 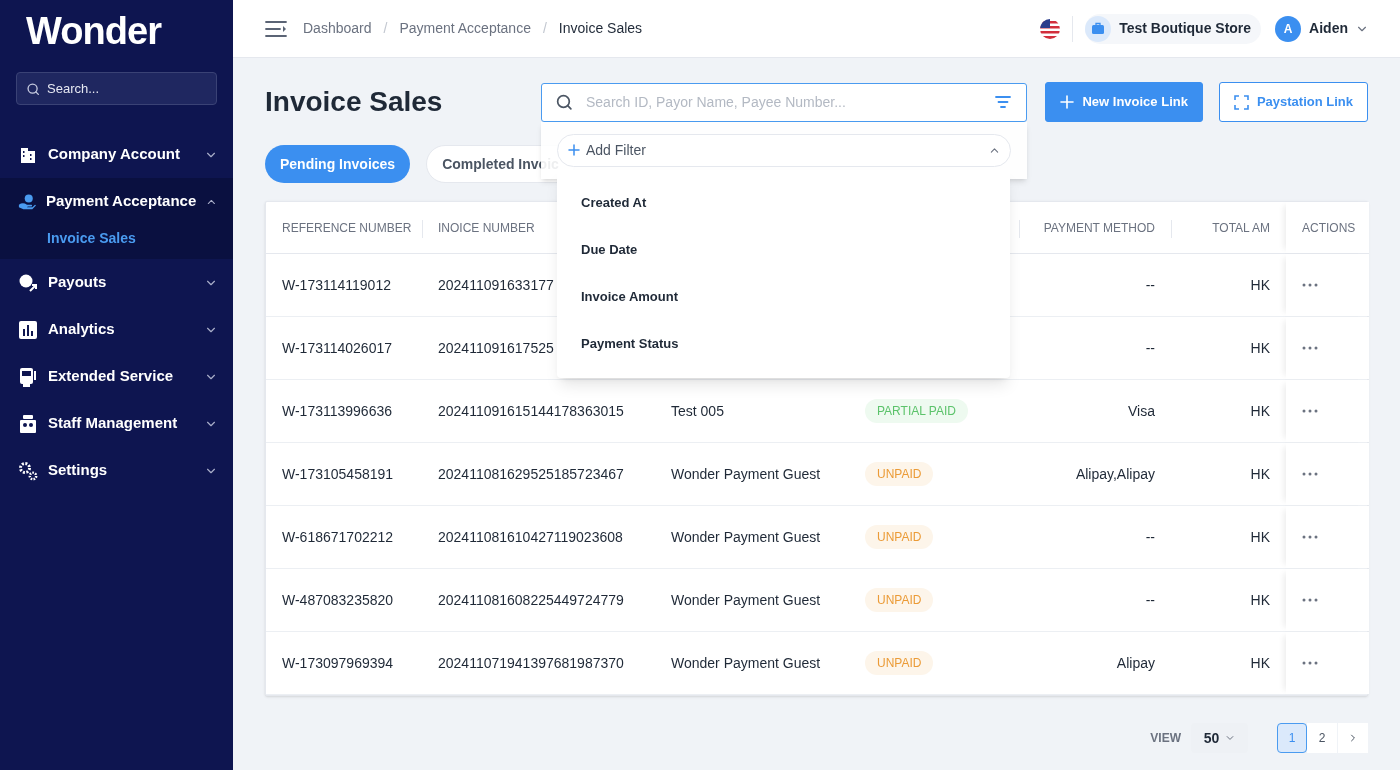 I want to click on table-cell-text: 202411091617525, so click(x=496, y=348).